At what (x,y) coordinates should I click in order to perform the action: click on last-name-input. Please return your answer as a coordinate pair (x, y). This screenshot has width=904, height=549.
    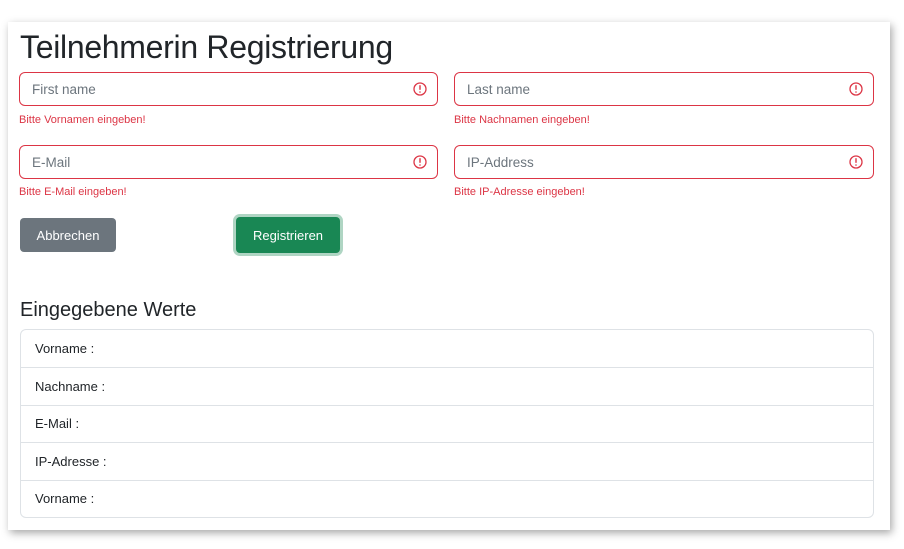
    Looking at the image, I should click on (664, 89).